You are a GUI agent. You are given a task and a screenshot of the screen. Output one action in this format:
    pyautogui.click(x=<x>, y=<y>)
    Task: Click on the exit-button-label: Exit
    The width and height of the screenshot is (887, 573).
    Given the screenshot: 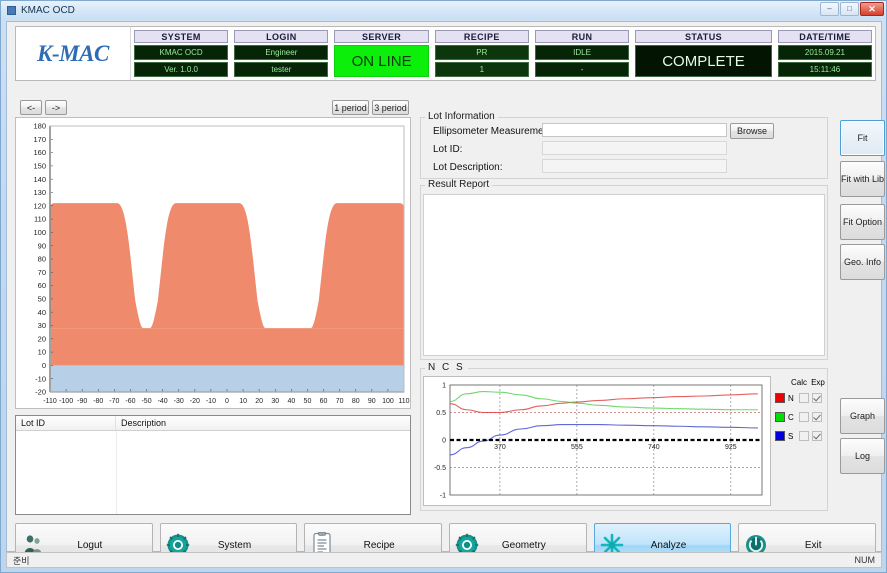 What is the action you would take?
    pyautogui.click(x=813, y=545)
    